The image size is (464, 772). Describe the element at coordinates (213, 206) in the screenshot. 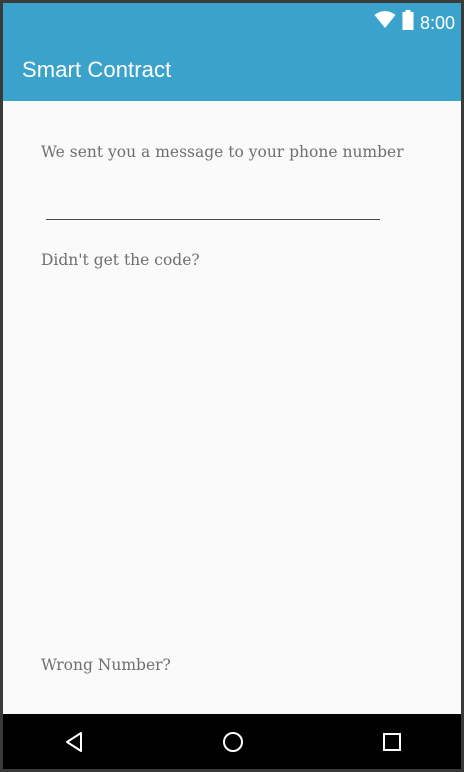

I see `verification-code-input` at that location.